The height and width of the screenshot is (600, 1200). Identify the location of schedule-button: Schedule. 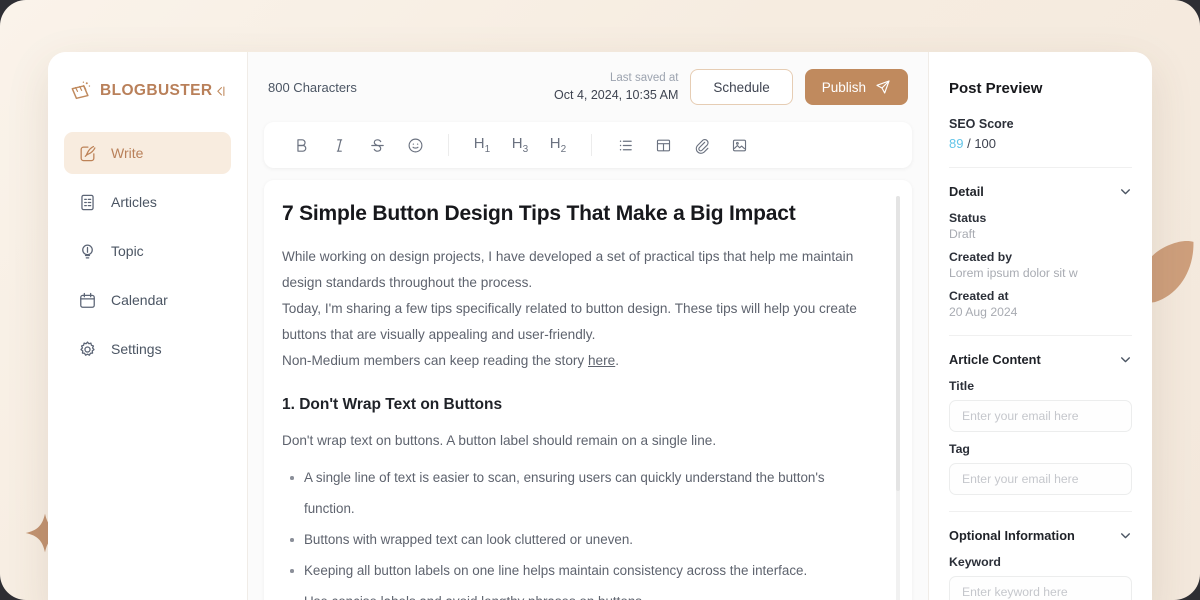
(741, 87).